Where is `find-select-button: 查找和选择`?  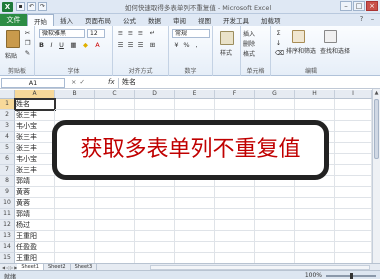
find-select-button: 查找和选择 is located at coordinates (335, 50).